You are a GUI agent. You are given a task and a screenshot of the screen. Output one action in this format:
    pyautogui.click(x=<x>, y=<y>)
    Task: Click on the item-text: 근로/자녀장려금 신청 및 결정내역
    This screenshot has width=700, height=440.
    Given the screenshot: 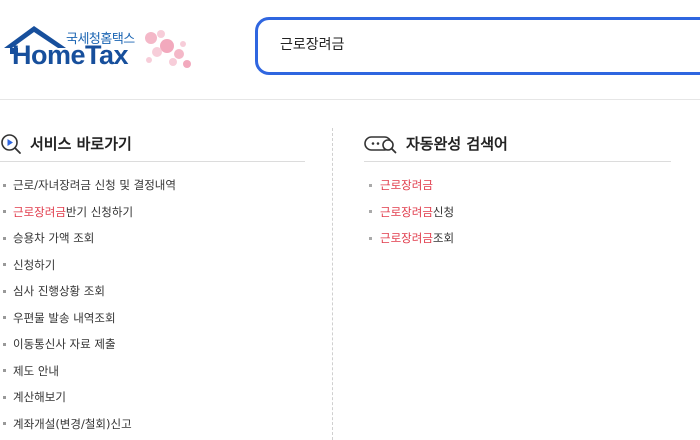 What is the action you would take?
    pyautogui.click(x=94, y=185)
    